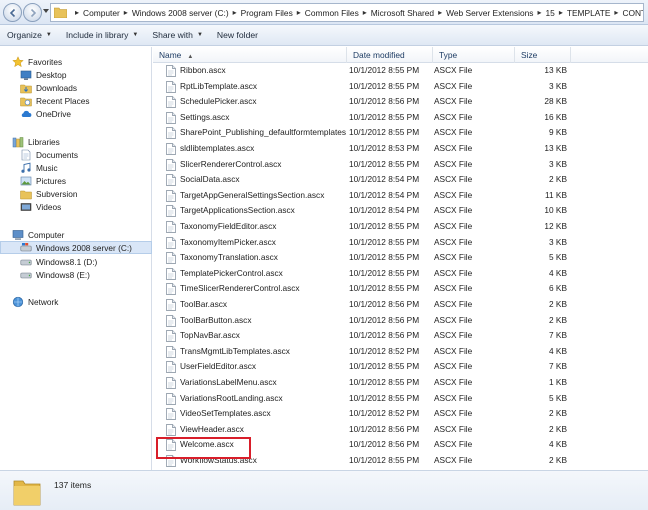 The image size is (648, 510). I want to click on nav-drive-d: Windows8.1 (D:), so click(85, 261).